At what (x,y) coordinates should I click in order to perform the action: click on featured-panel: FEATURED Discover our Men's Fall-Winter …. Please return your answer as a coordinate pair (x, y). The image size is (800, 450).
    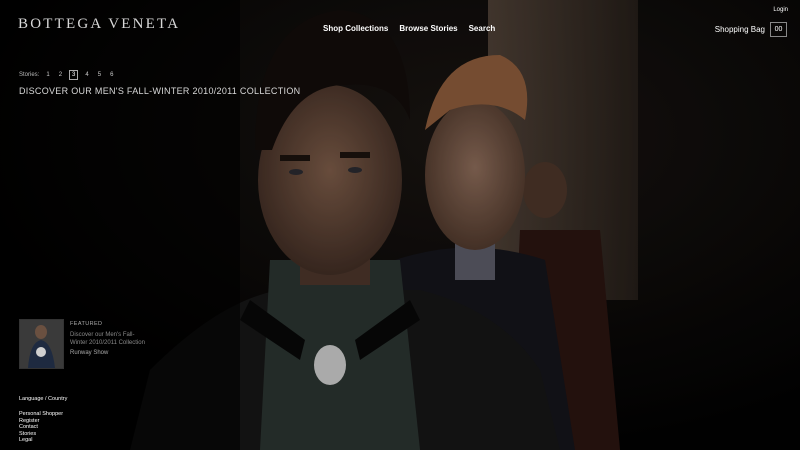
    Looking at the image, I should click on (84, 344).